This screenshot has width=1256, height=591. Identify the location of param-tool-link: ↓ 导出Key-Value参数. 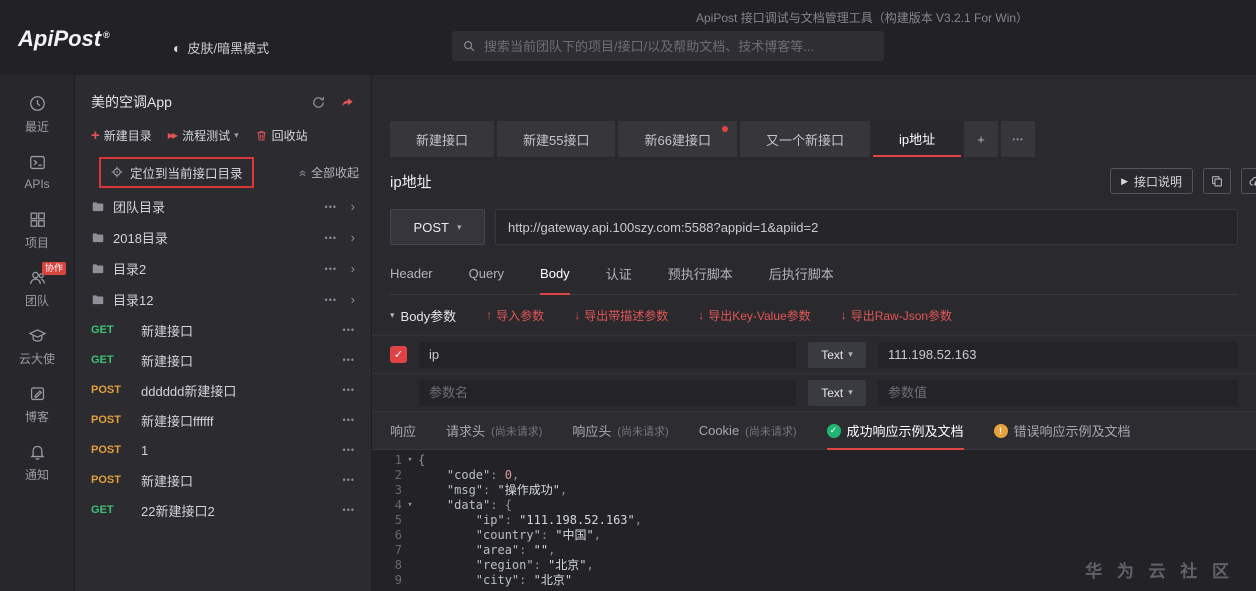
(754, 315).